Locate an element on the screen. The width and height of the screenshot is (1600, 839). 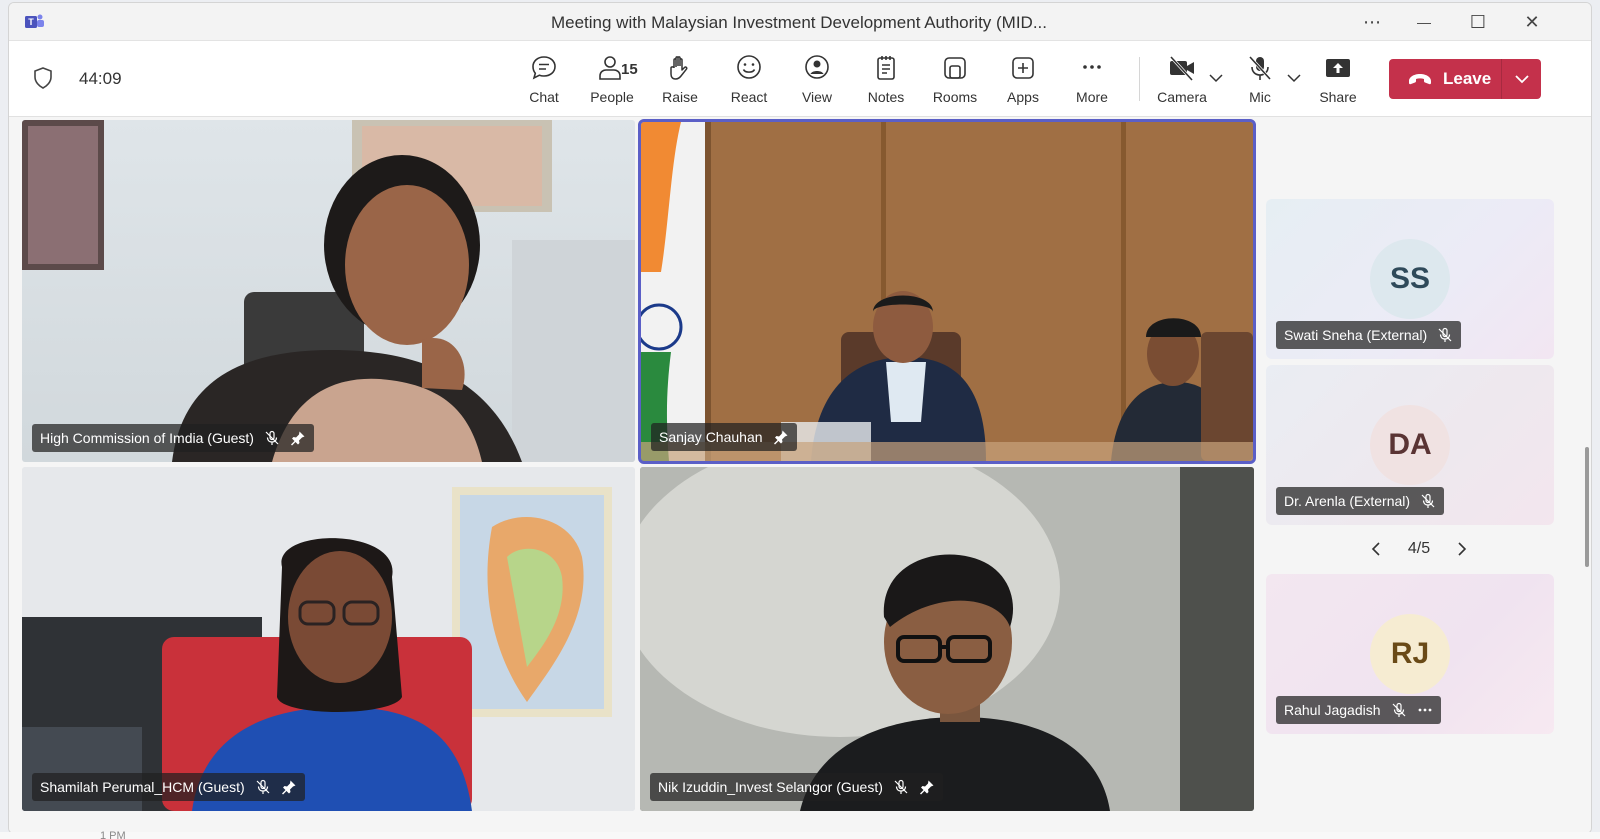
raise-label: Raise is located at coordinates (680, 97).